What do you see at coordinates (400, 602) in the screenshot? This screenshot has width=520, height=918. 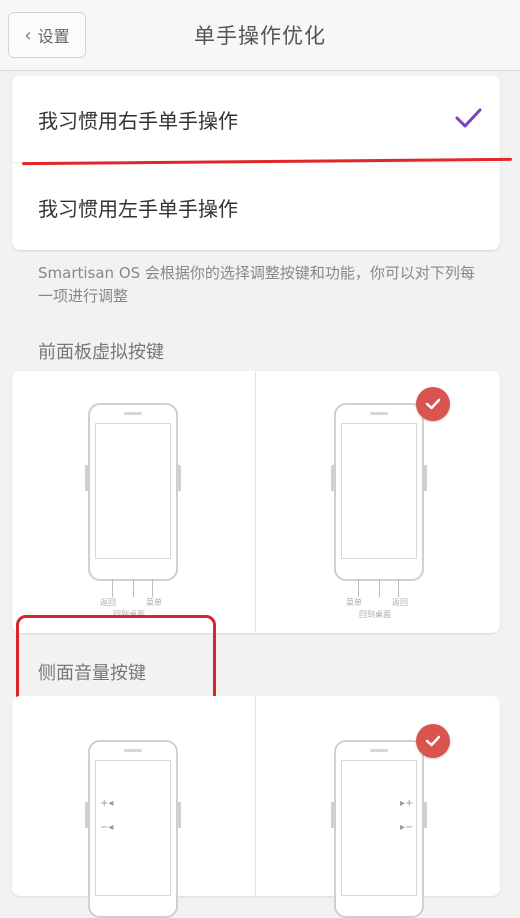 I see `key-label-right: 返回` at bounding box center [400, 602].